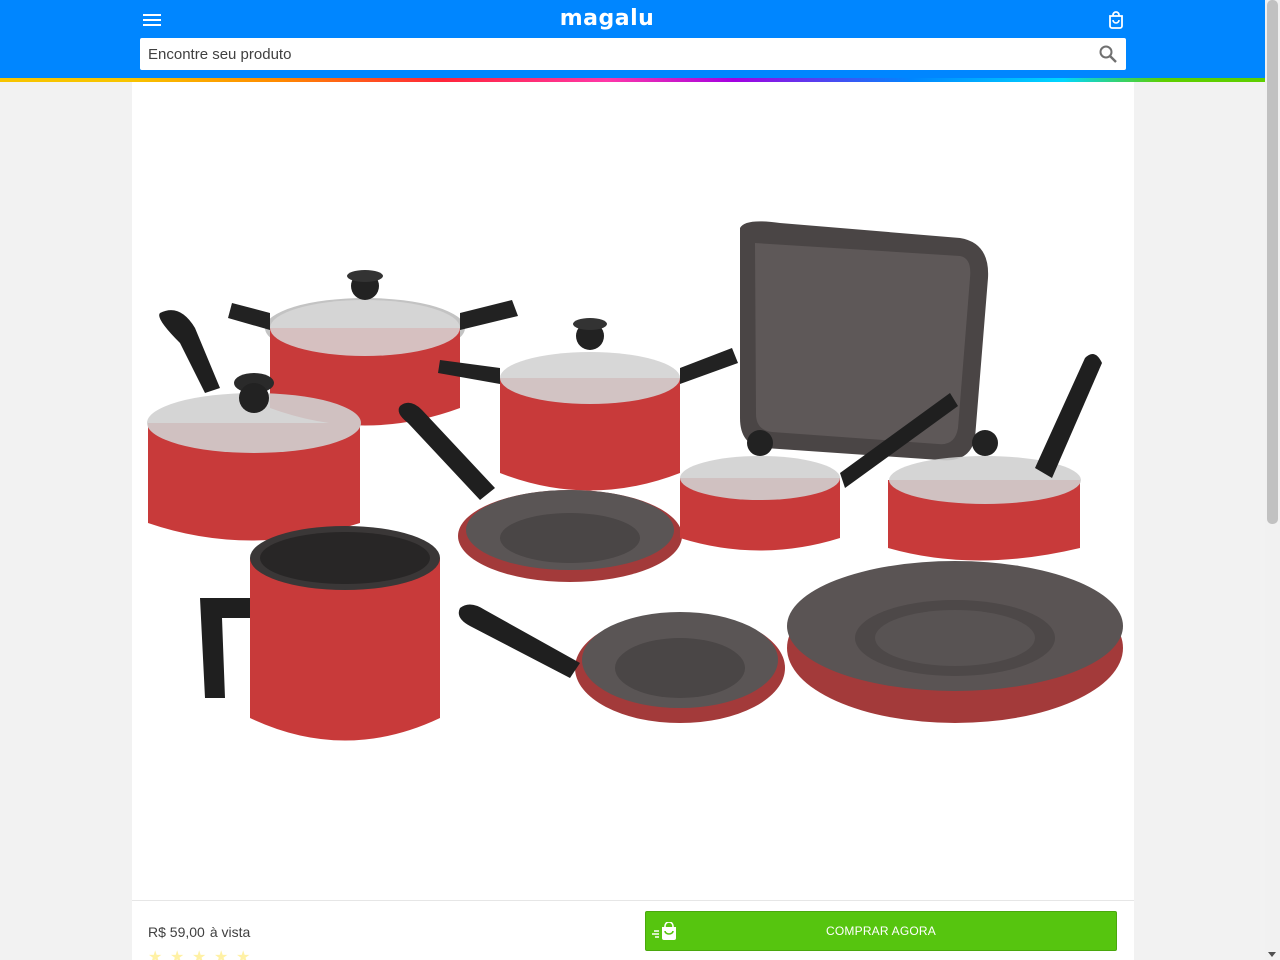  I want to click on top-header: magalu, so click(632, 39).